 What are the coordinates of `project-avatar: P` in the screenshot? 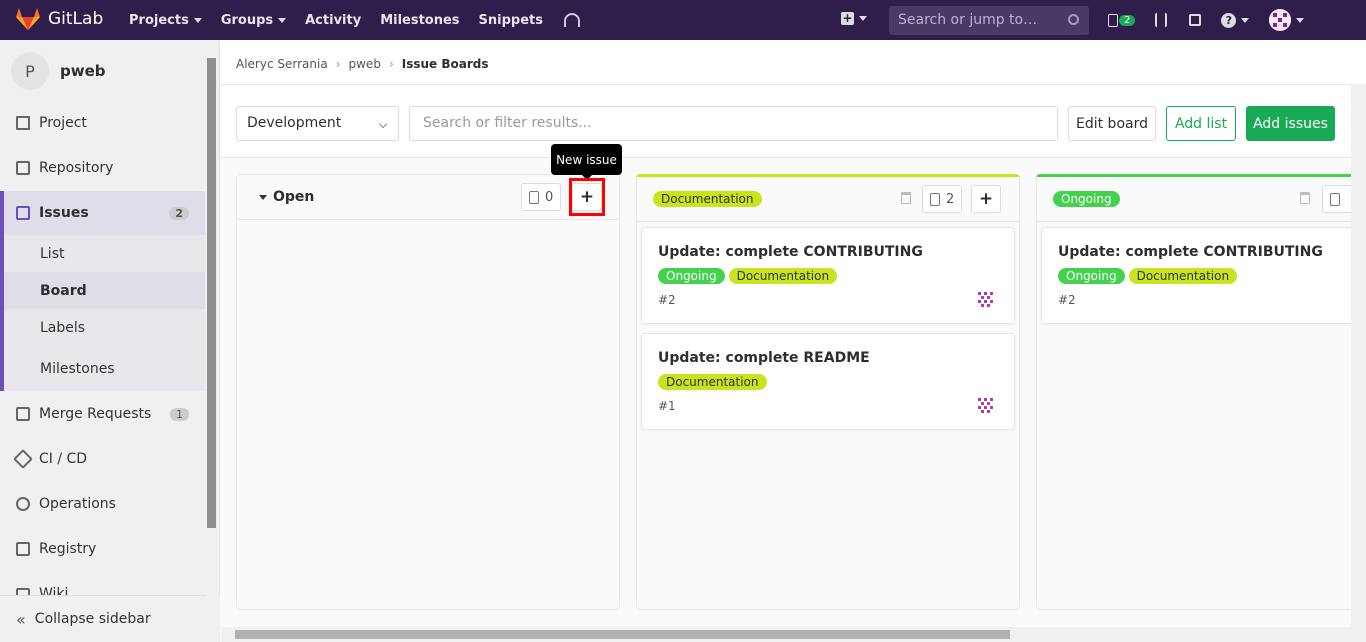 It's located at (30, 71).